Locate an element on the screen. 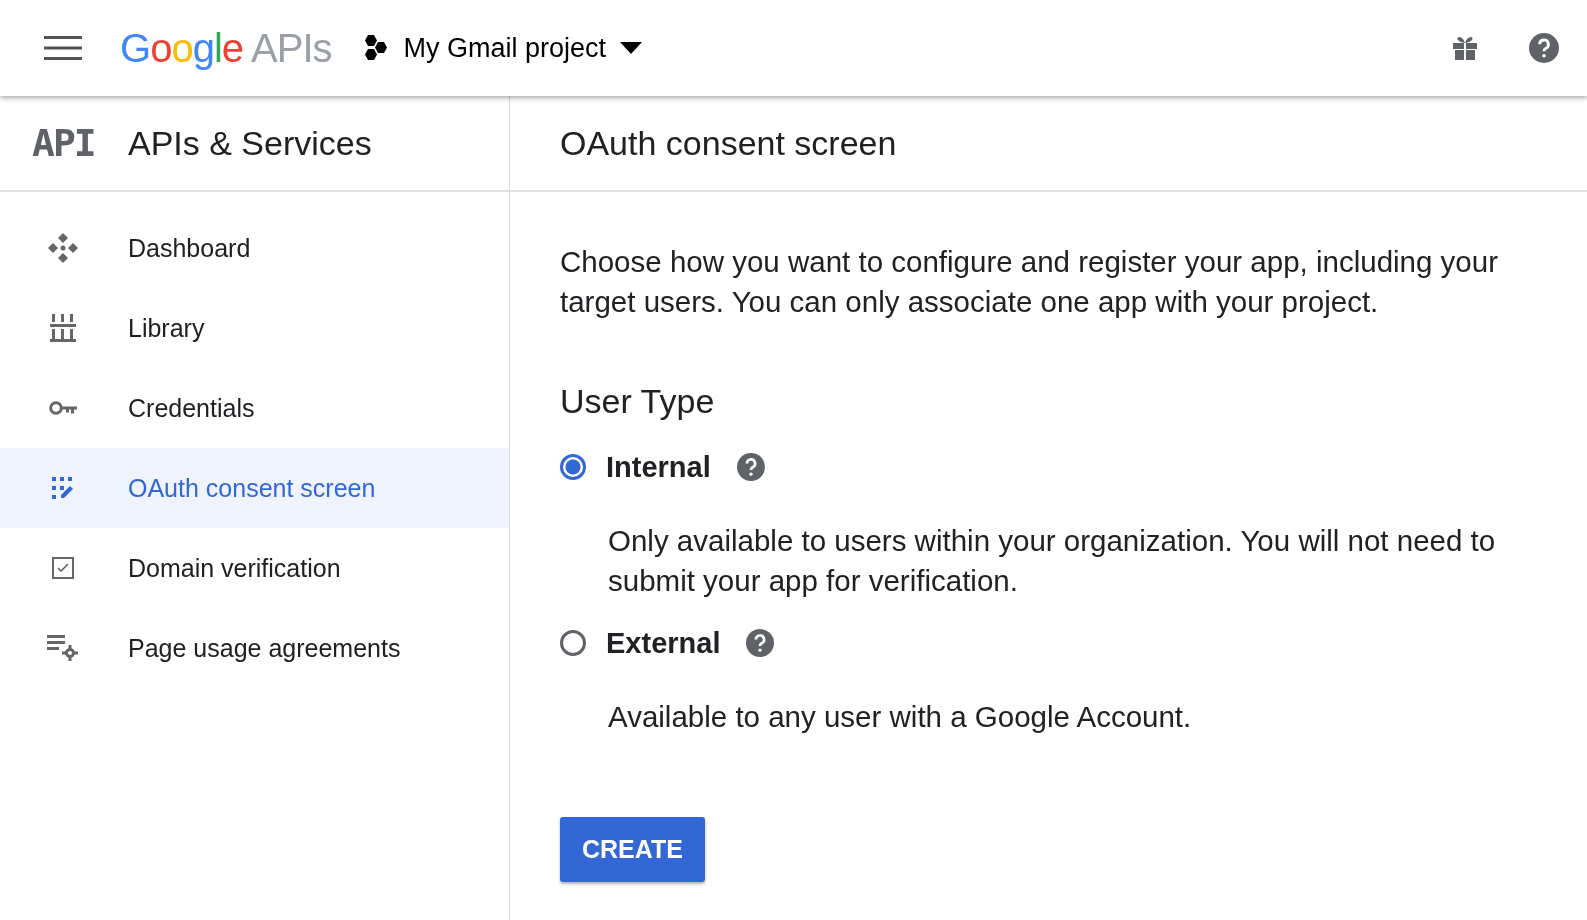 The width and height of the screenshot is (1587, 920). caret-icon is located at coordinates (631, 48).